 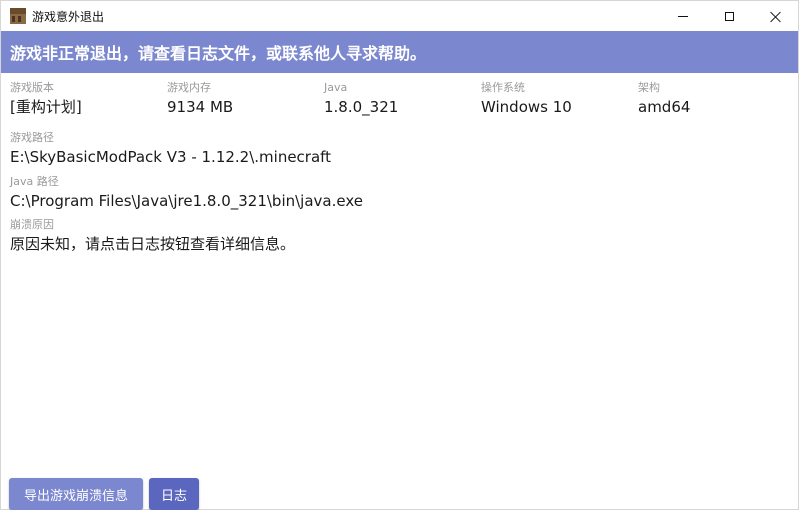 I want to click on maximize-button, so click(x=729, y=16).